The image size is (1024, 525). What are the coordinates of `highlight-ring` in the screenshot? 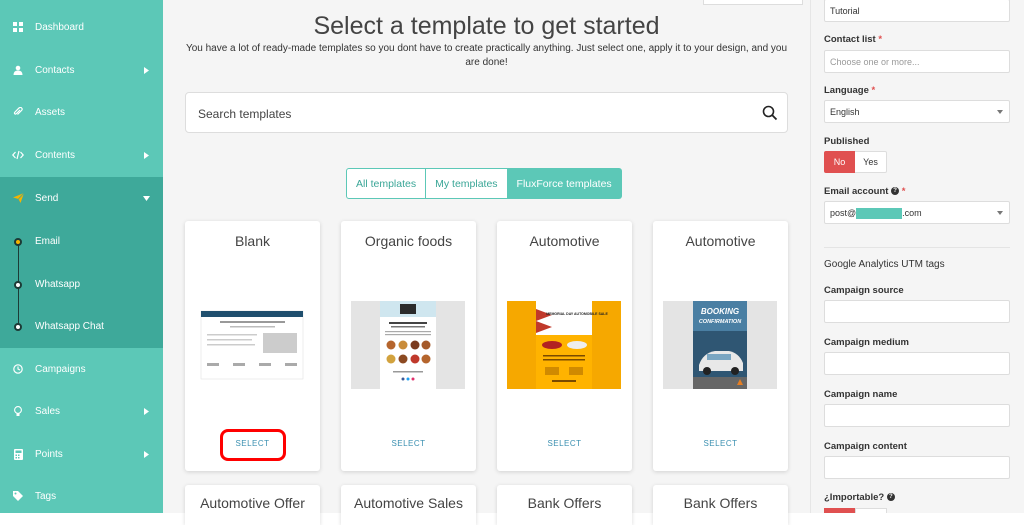 It's located at (253, 445).